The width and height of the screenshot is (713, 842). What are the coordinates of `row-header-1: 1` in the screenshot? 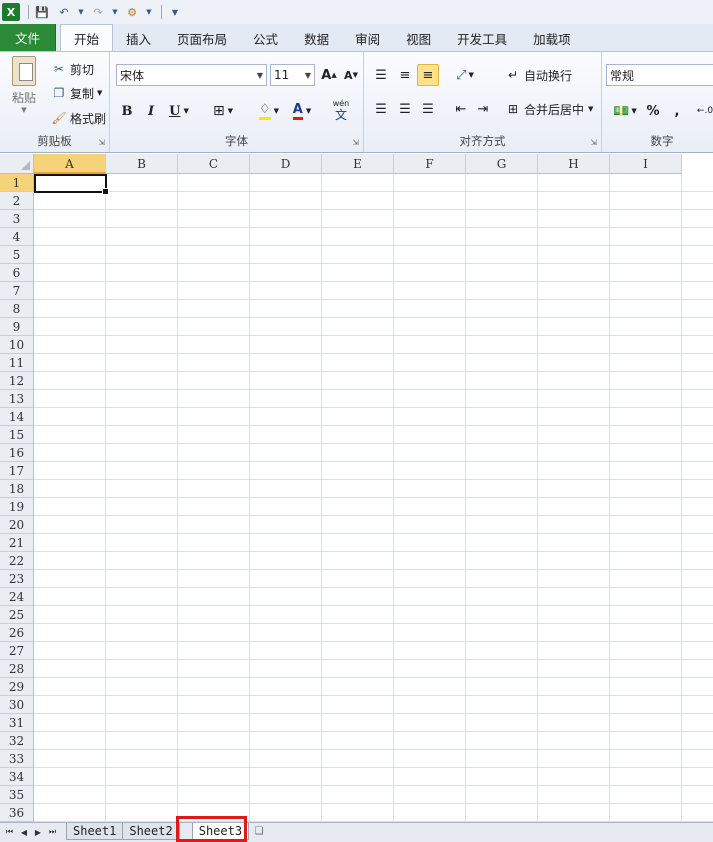 It's located at (16, 183).